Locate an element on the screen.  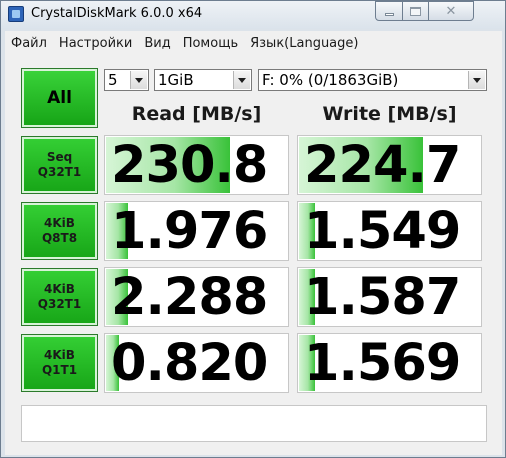
read-column-header: Read [MB/s] is located at coordinates (196, 114).